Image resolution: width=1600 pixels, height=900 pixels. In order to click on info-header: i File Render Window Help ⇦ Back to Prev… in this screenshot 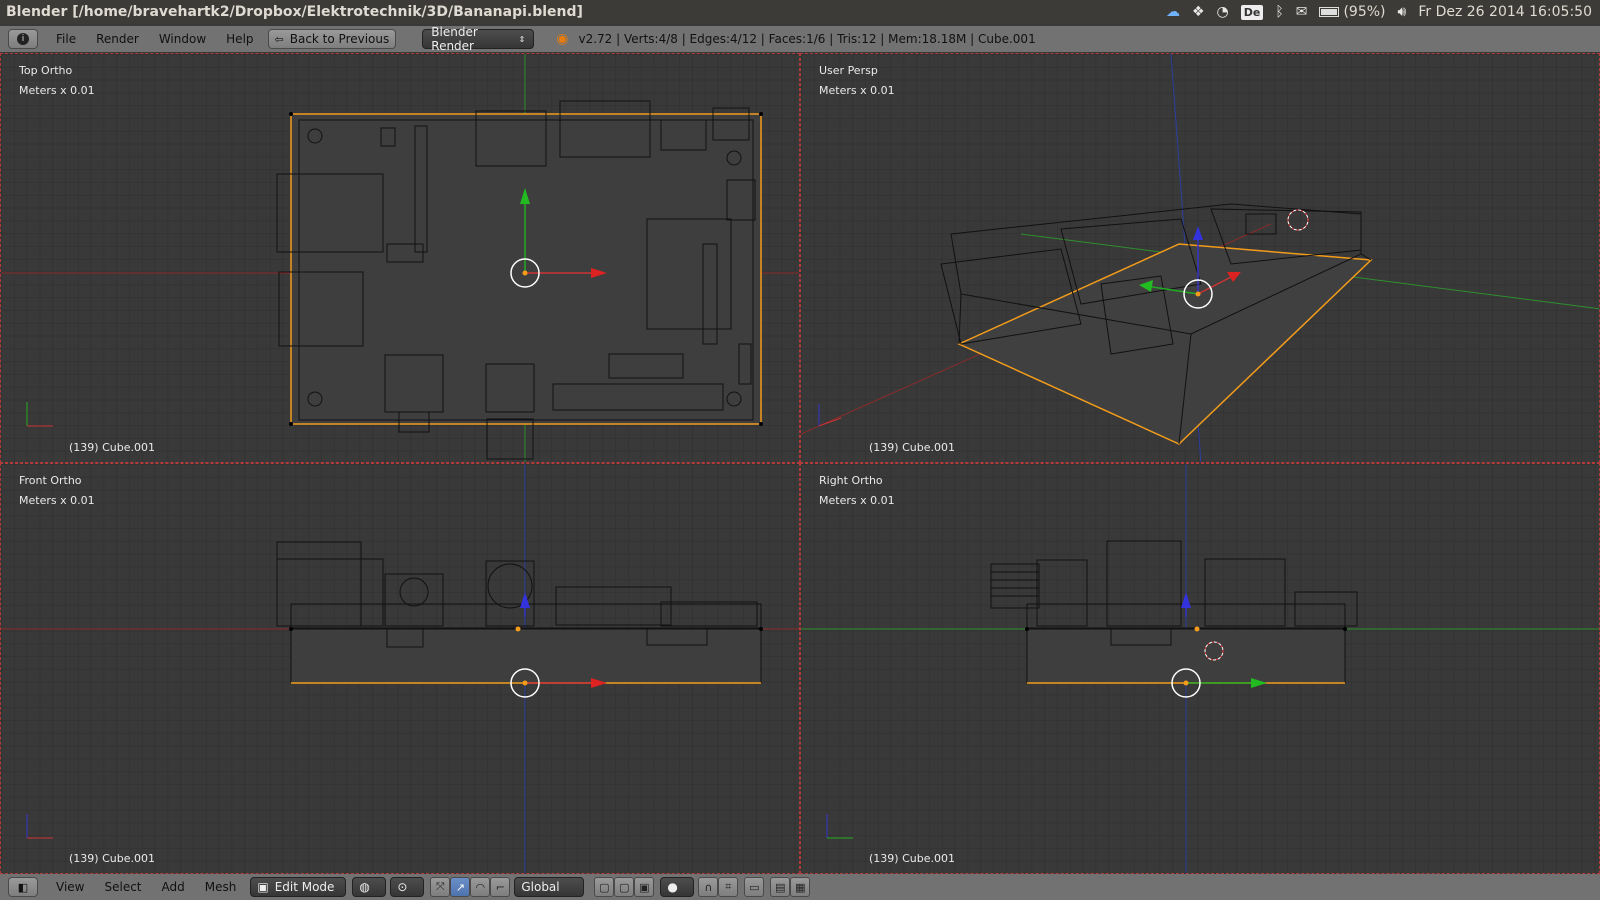, I will do `click(800, 39)`.